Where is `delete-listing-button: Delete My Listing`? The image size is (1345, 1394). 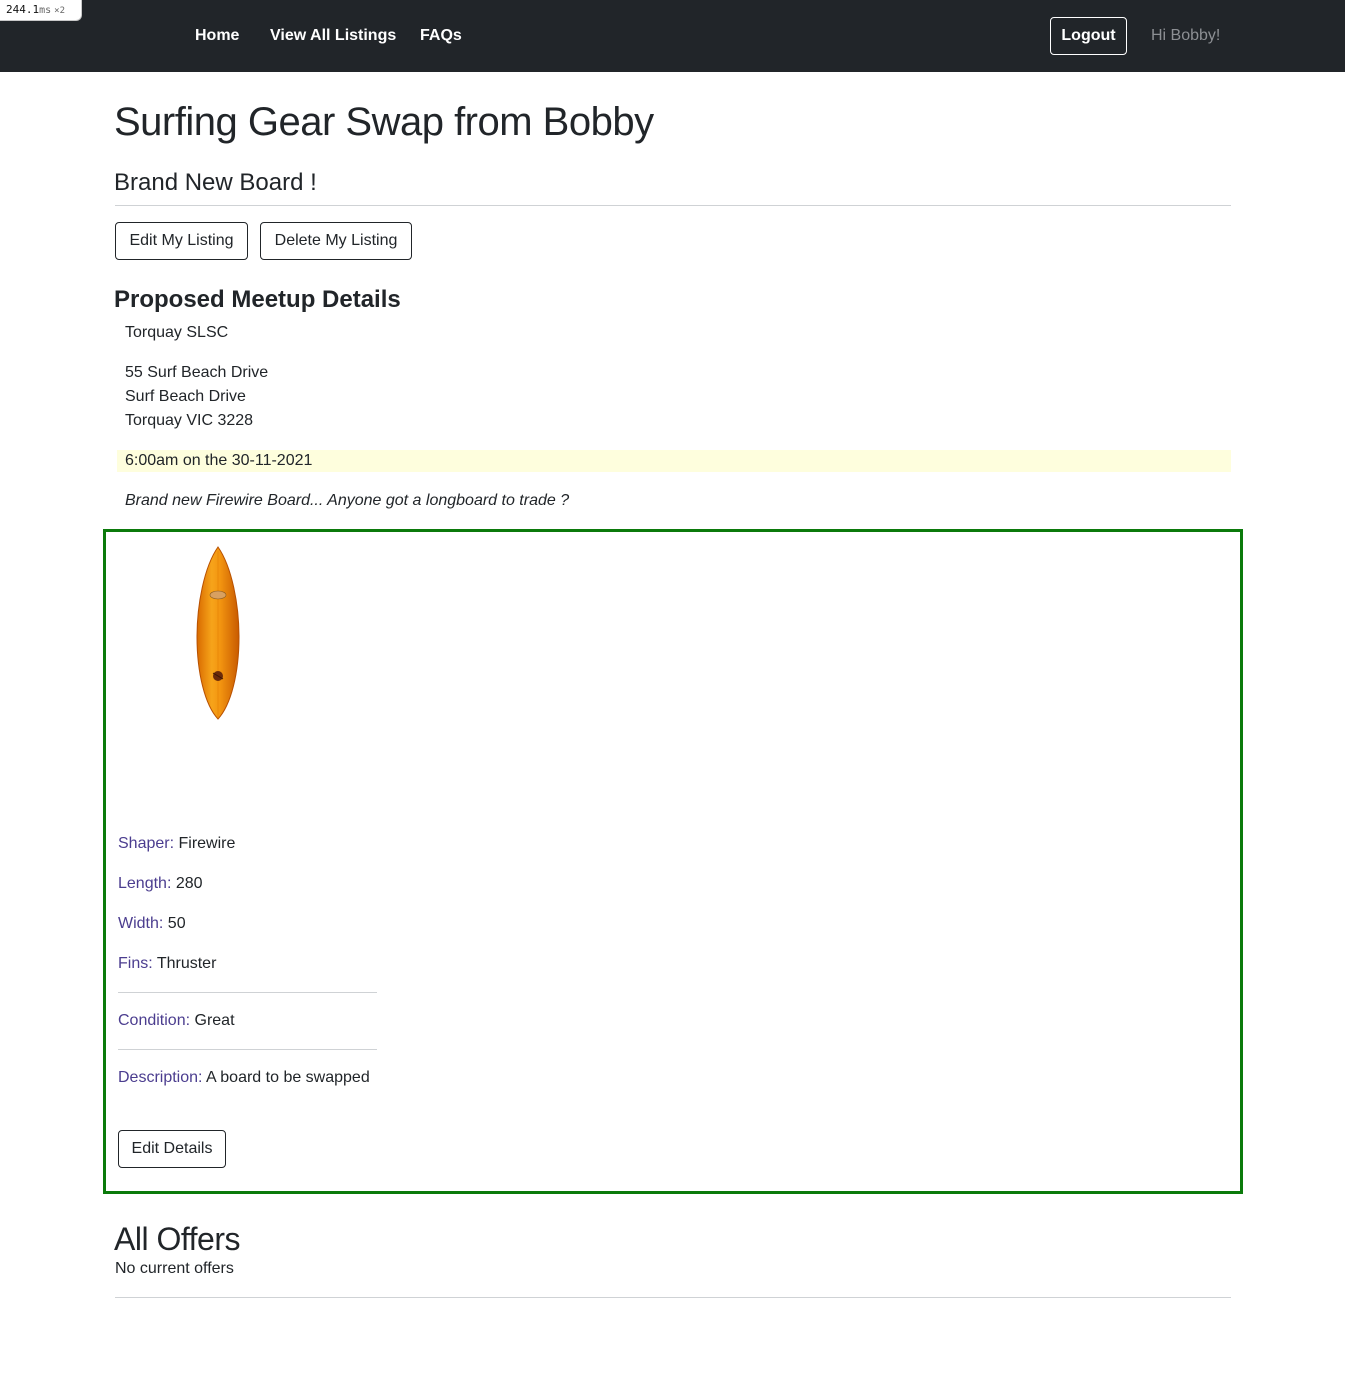
delete-listing-button: Delete My Listing is located at coordinates (336, 241).